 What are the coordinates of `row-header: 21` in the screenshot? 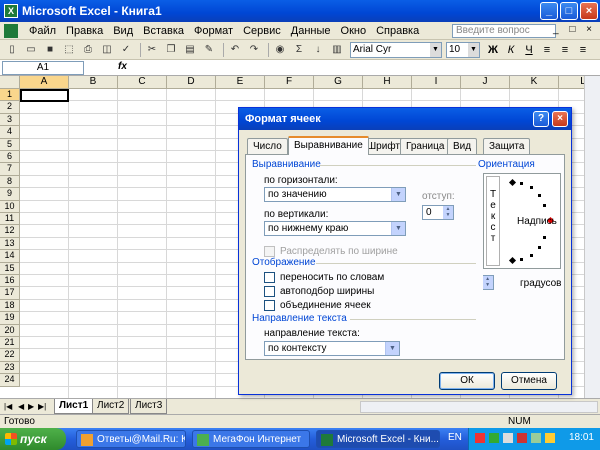 It's located at (10, 343).